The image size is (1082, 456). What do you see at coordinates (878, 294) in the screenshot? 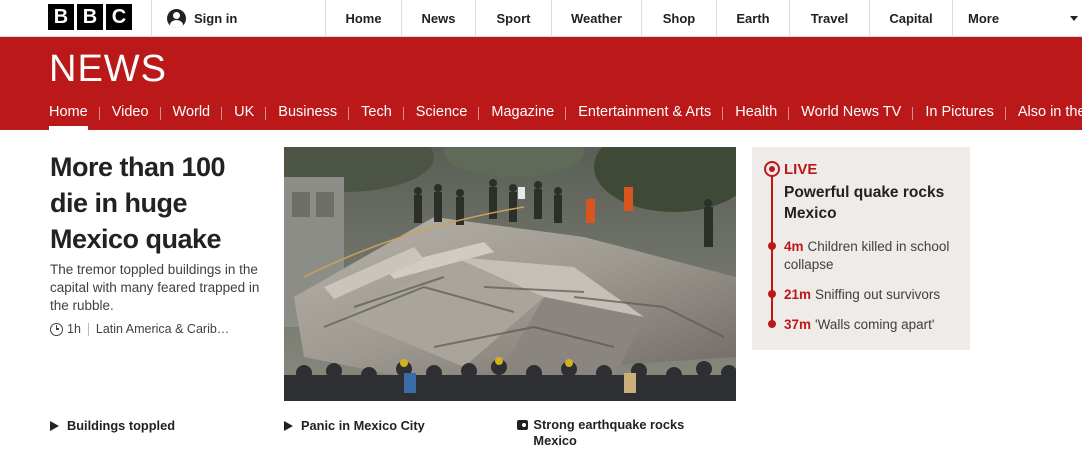
I see `live-entry-text: Sniffing out survivors` at bounding box center [878, 294].